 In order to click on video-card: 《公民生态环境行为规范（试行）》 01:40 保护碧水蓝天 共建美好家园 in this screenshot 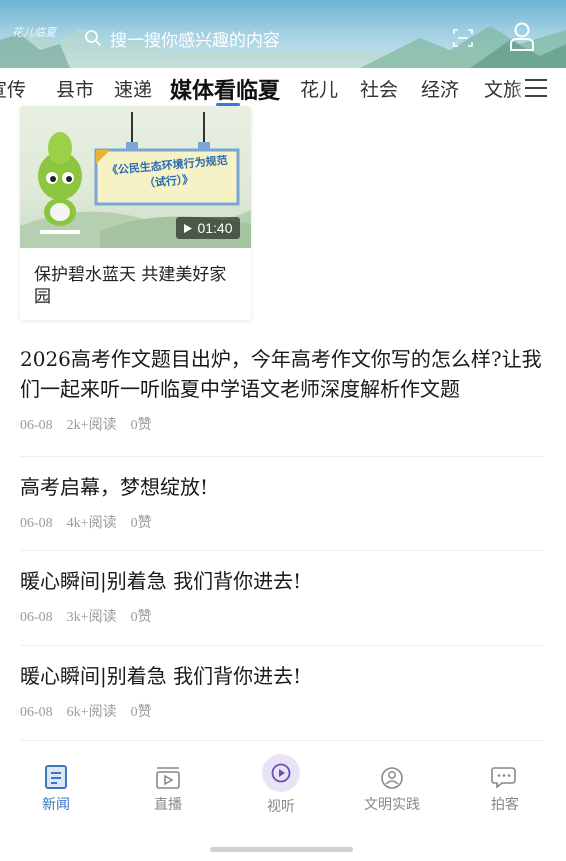, I will do `click(135, 213)`.